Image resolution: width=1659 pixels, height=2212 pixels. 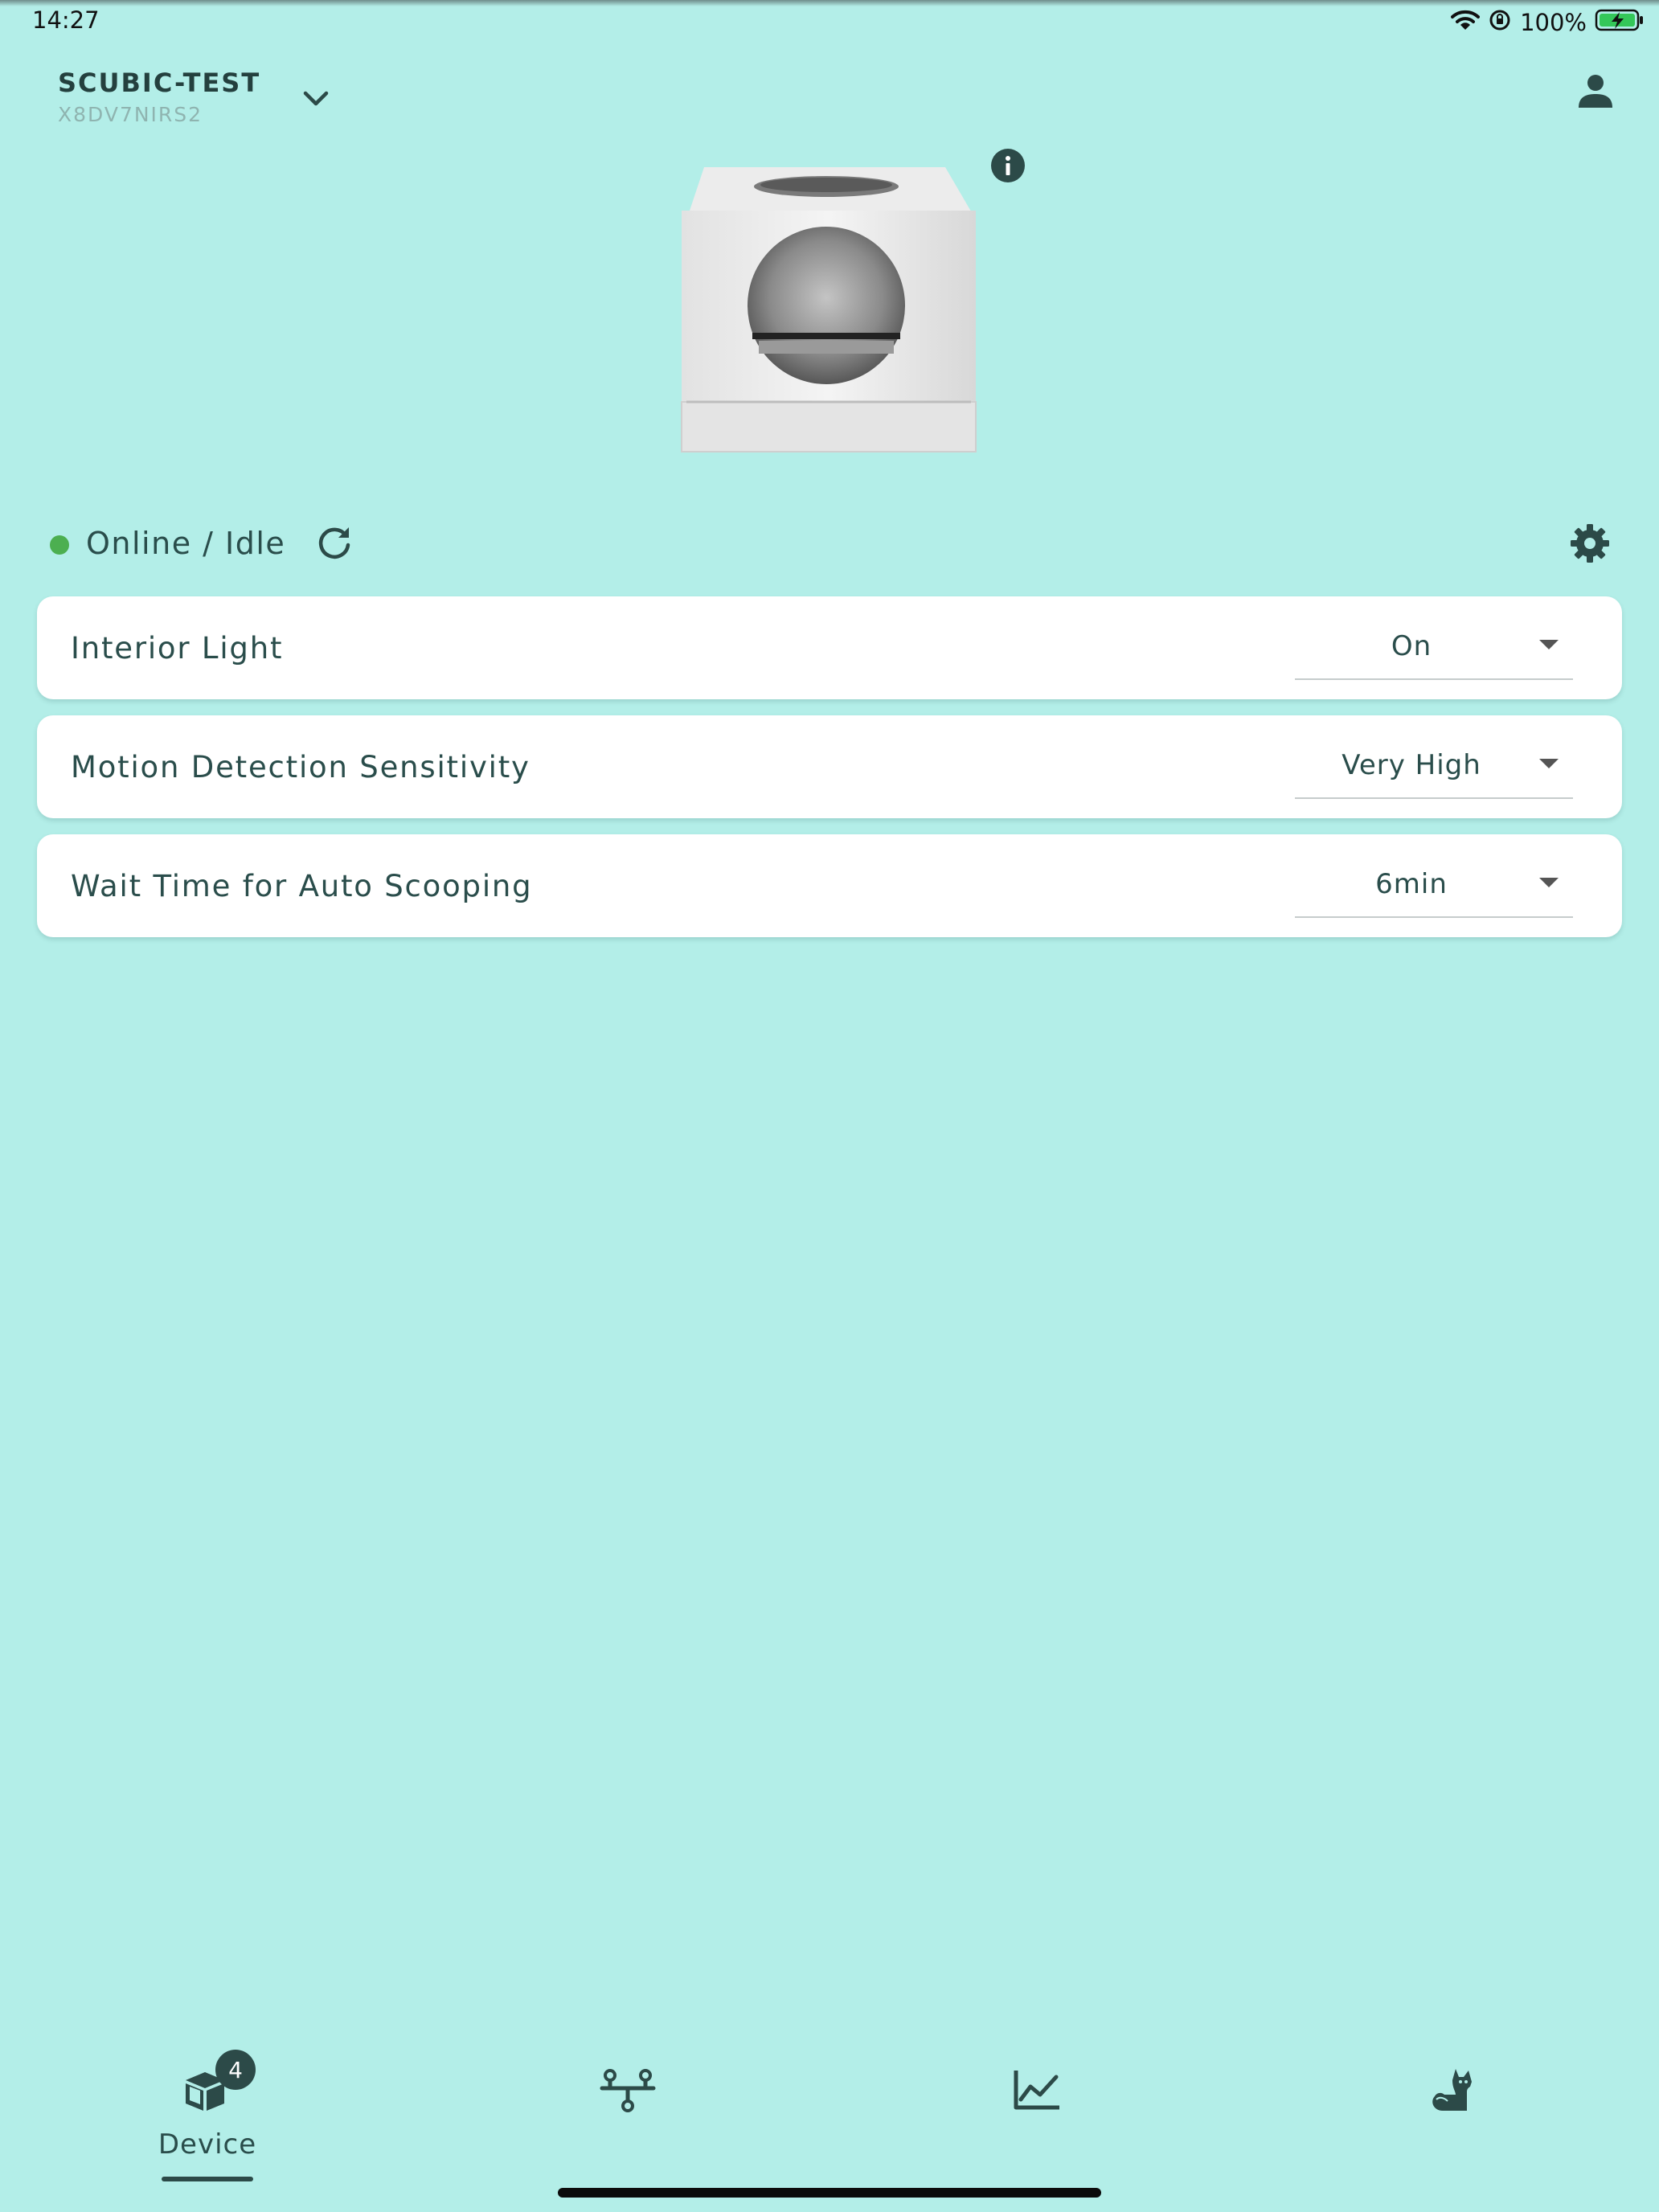 What do you see at coordinates (1500, 23) in the screenshot?
I see `orientation-lock-icon` at bounding box center [1500, 23].